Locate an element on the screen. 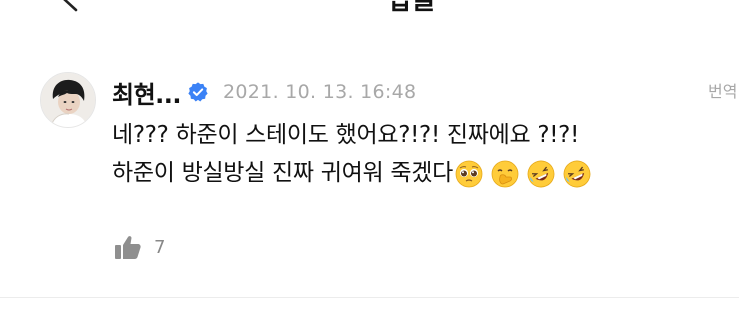 The width and height of the screenshot is (739, 323). face-with-hand-over-mouth-icon is located at coordinates (505, 173).